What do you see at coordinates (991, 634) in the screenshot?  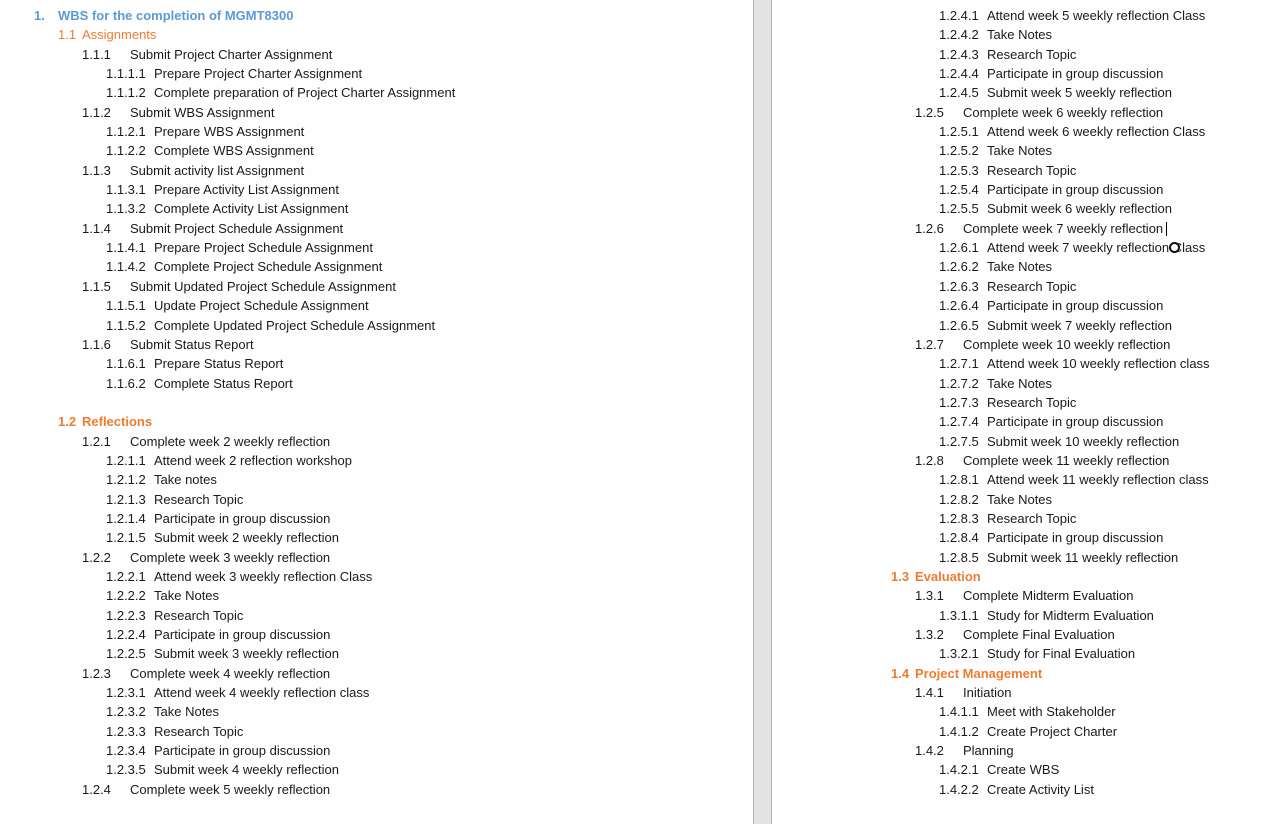 I see `wbs-item: 1.3.2 Complete Final Evaluation` at bounding box center [991, 634].